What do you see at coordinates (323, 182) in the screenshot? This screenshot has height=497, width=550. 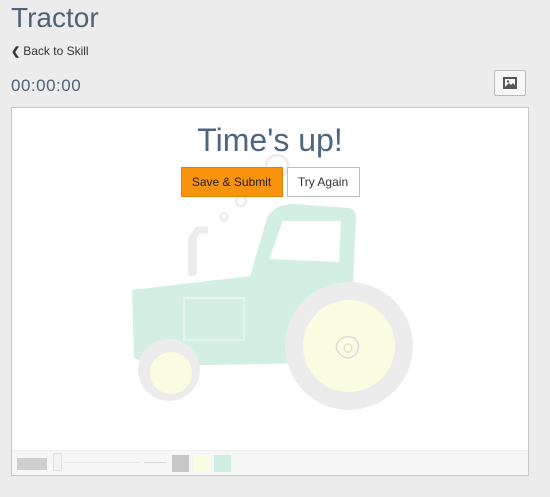 I see `try-again-button: Try Again` at bounding box center [323, 182].